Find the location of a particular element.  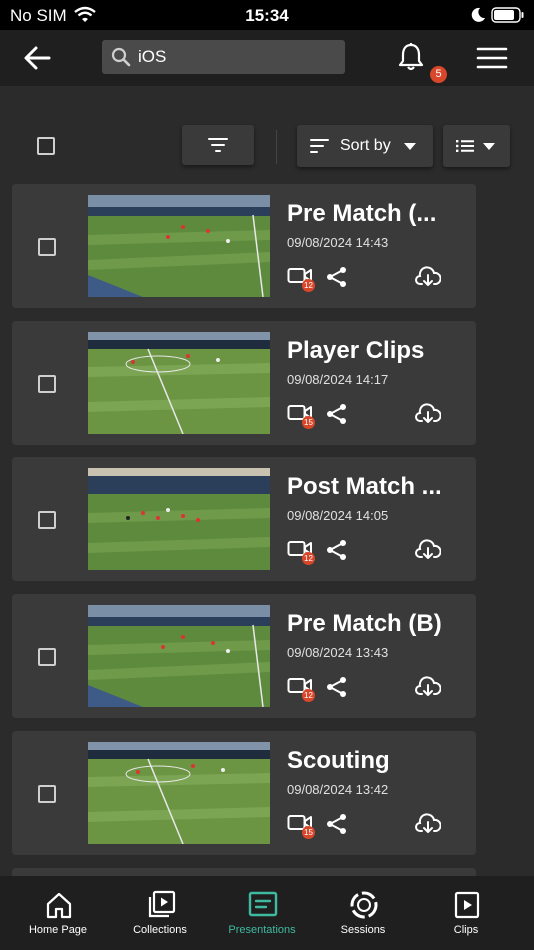

presentation-card: Pre Match (... 09/08/2024 14:43 12 is located at coordinates (244, 246).